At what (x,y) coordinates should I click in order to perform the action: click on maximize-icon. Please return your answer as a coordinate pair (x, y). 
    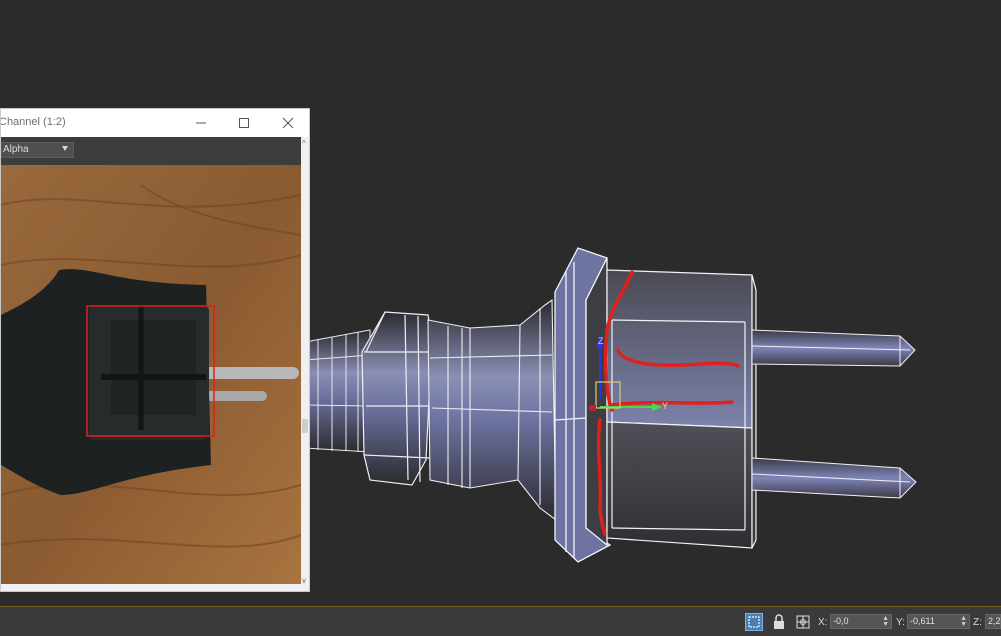
    Looking at the image, I should click on (244, 123).